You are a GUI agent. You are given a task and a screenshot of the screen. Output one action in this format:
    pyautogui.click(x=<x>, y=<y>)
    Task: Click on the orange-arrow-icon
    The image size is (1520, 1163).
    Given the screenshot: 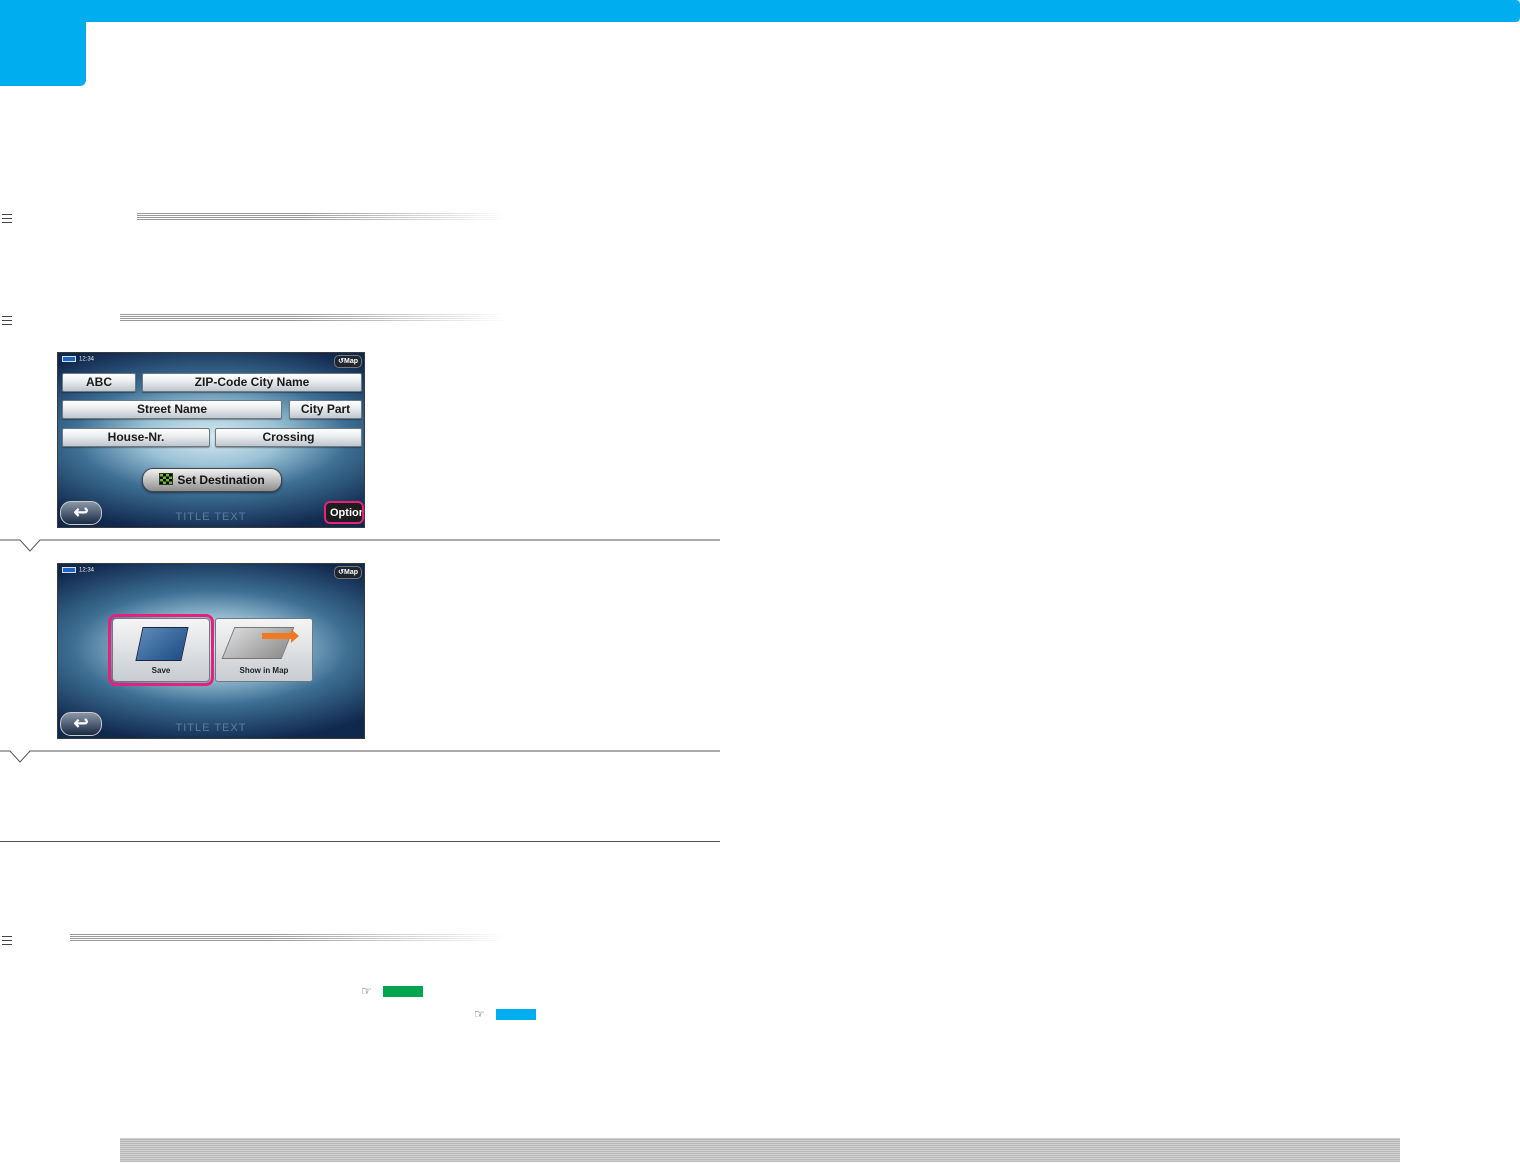 What is the action you would take?
    pyautogui.click(x=280, y=636)
    